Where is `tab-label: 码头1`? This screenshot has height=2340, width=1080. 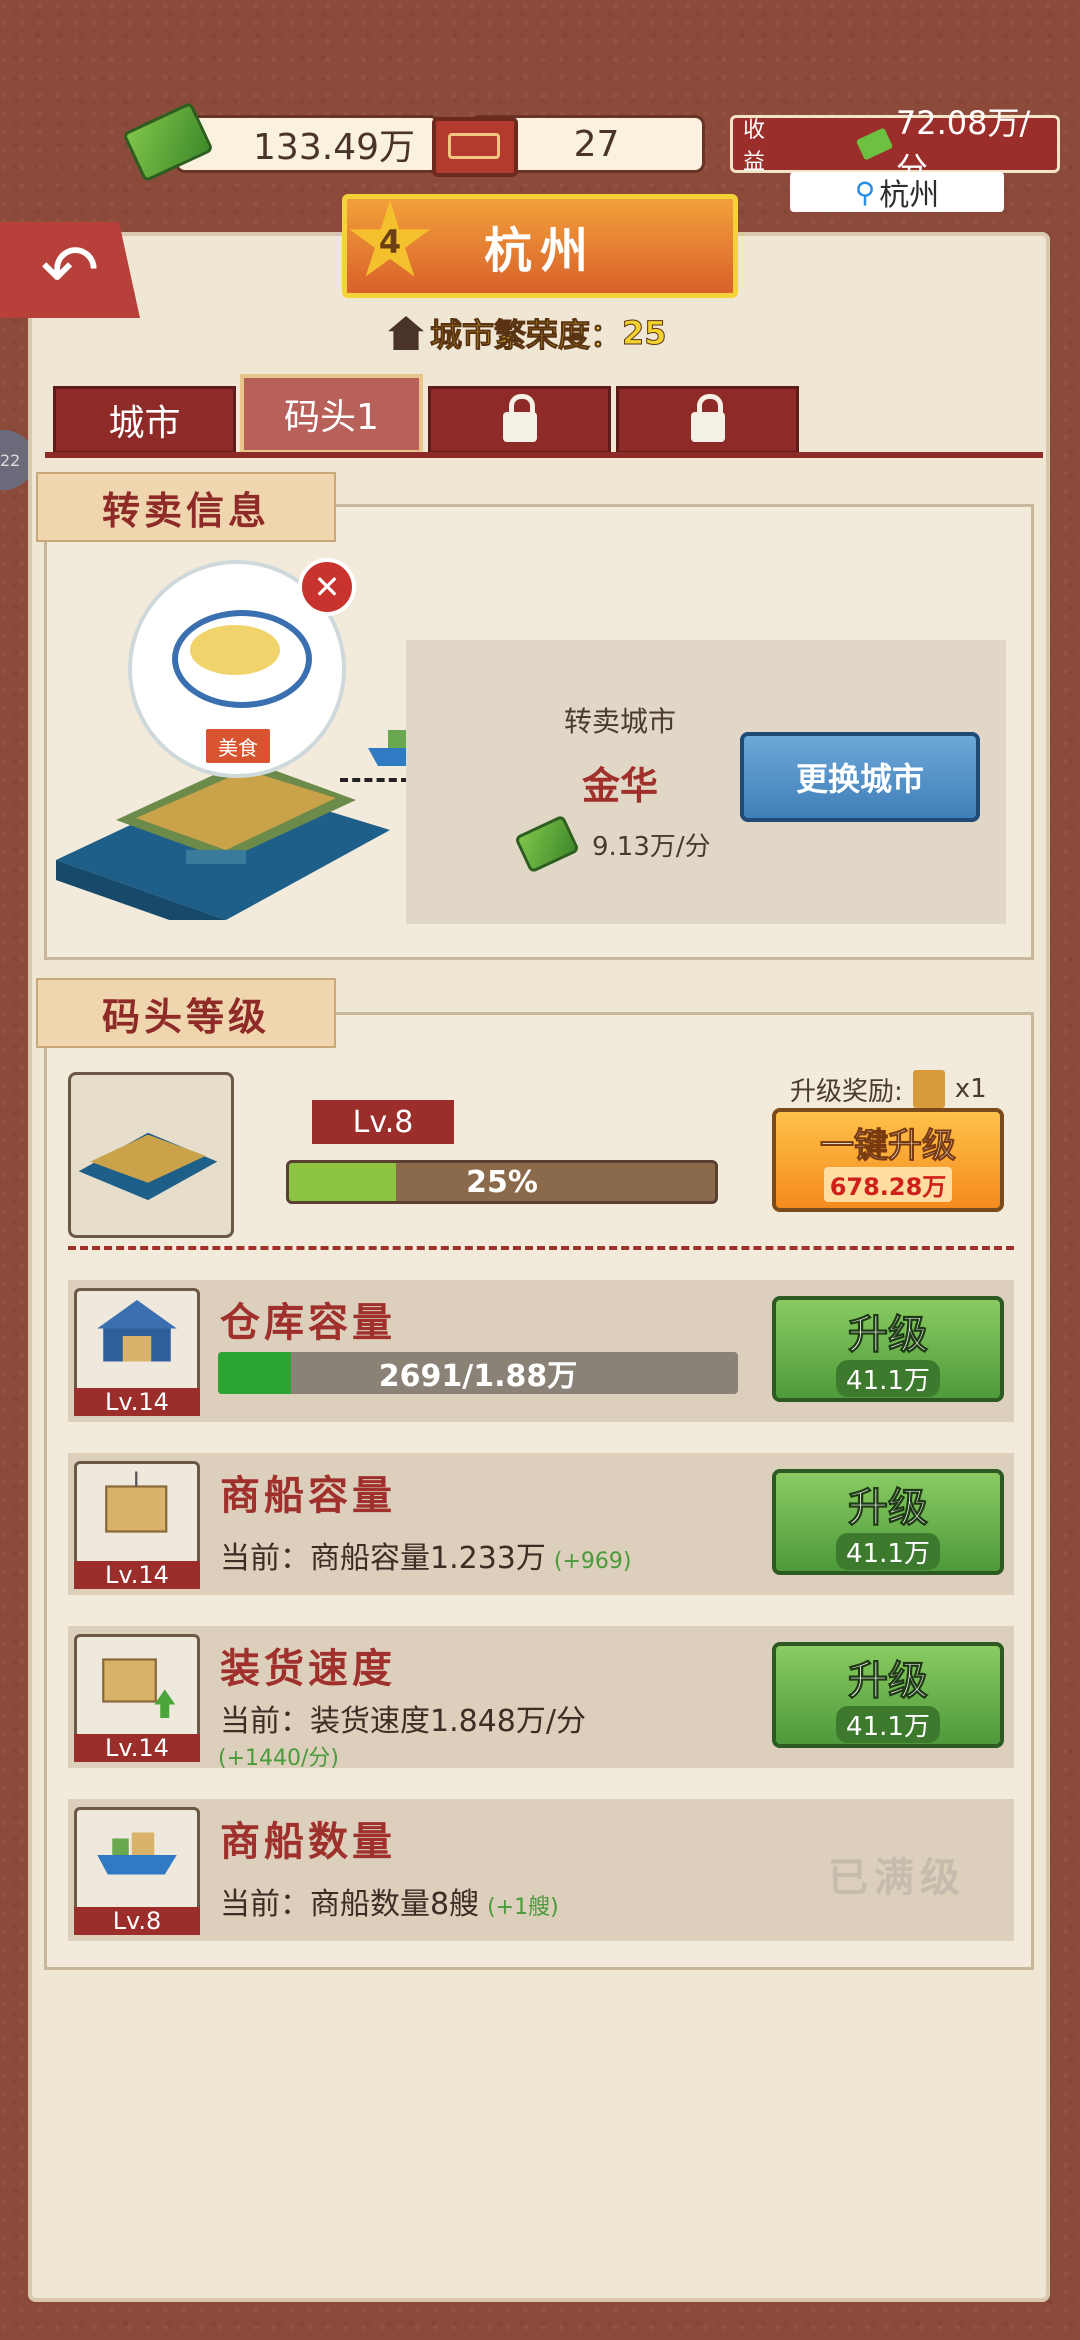
tab-label: 码头1 is located at coordinates (331, 417).